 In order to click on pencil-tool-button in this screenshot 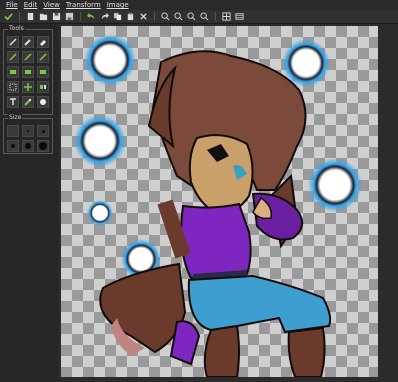, I will do `click(13, 42)`.